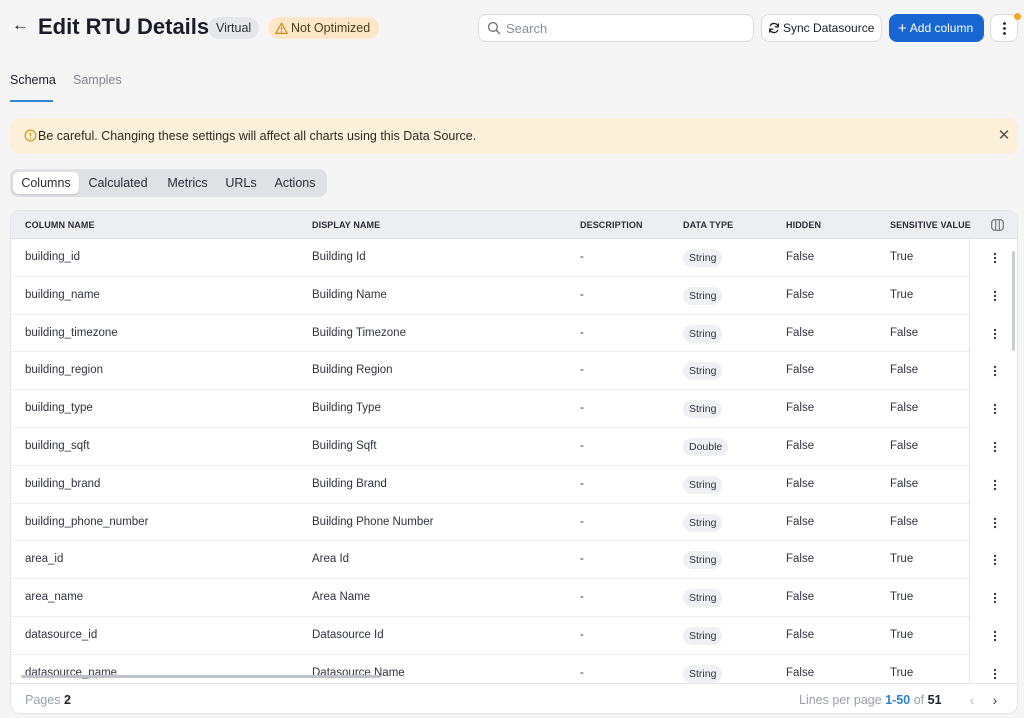 The image size is (1024, 718). I want to click on segment-calculated: Calculated, so click(118, 183).